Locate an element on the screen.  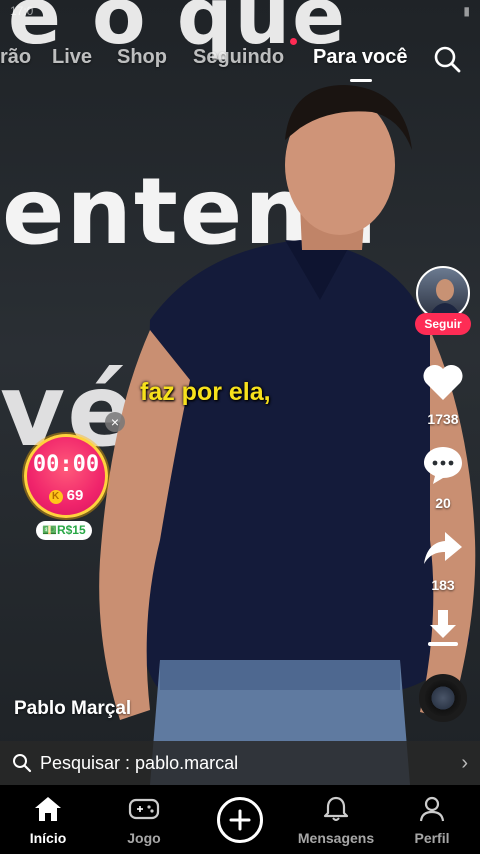
user-icon is located at coordinates (432, 809).